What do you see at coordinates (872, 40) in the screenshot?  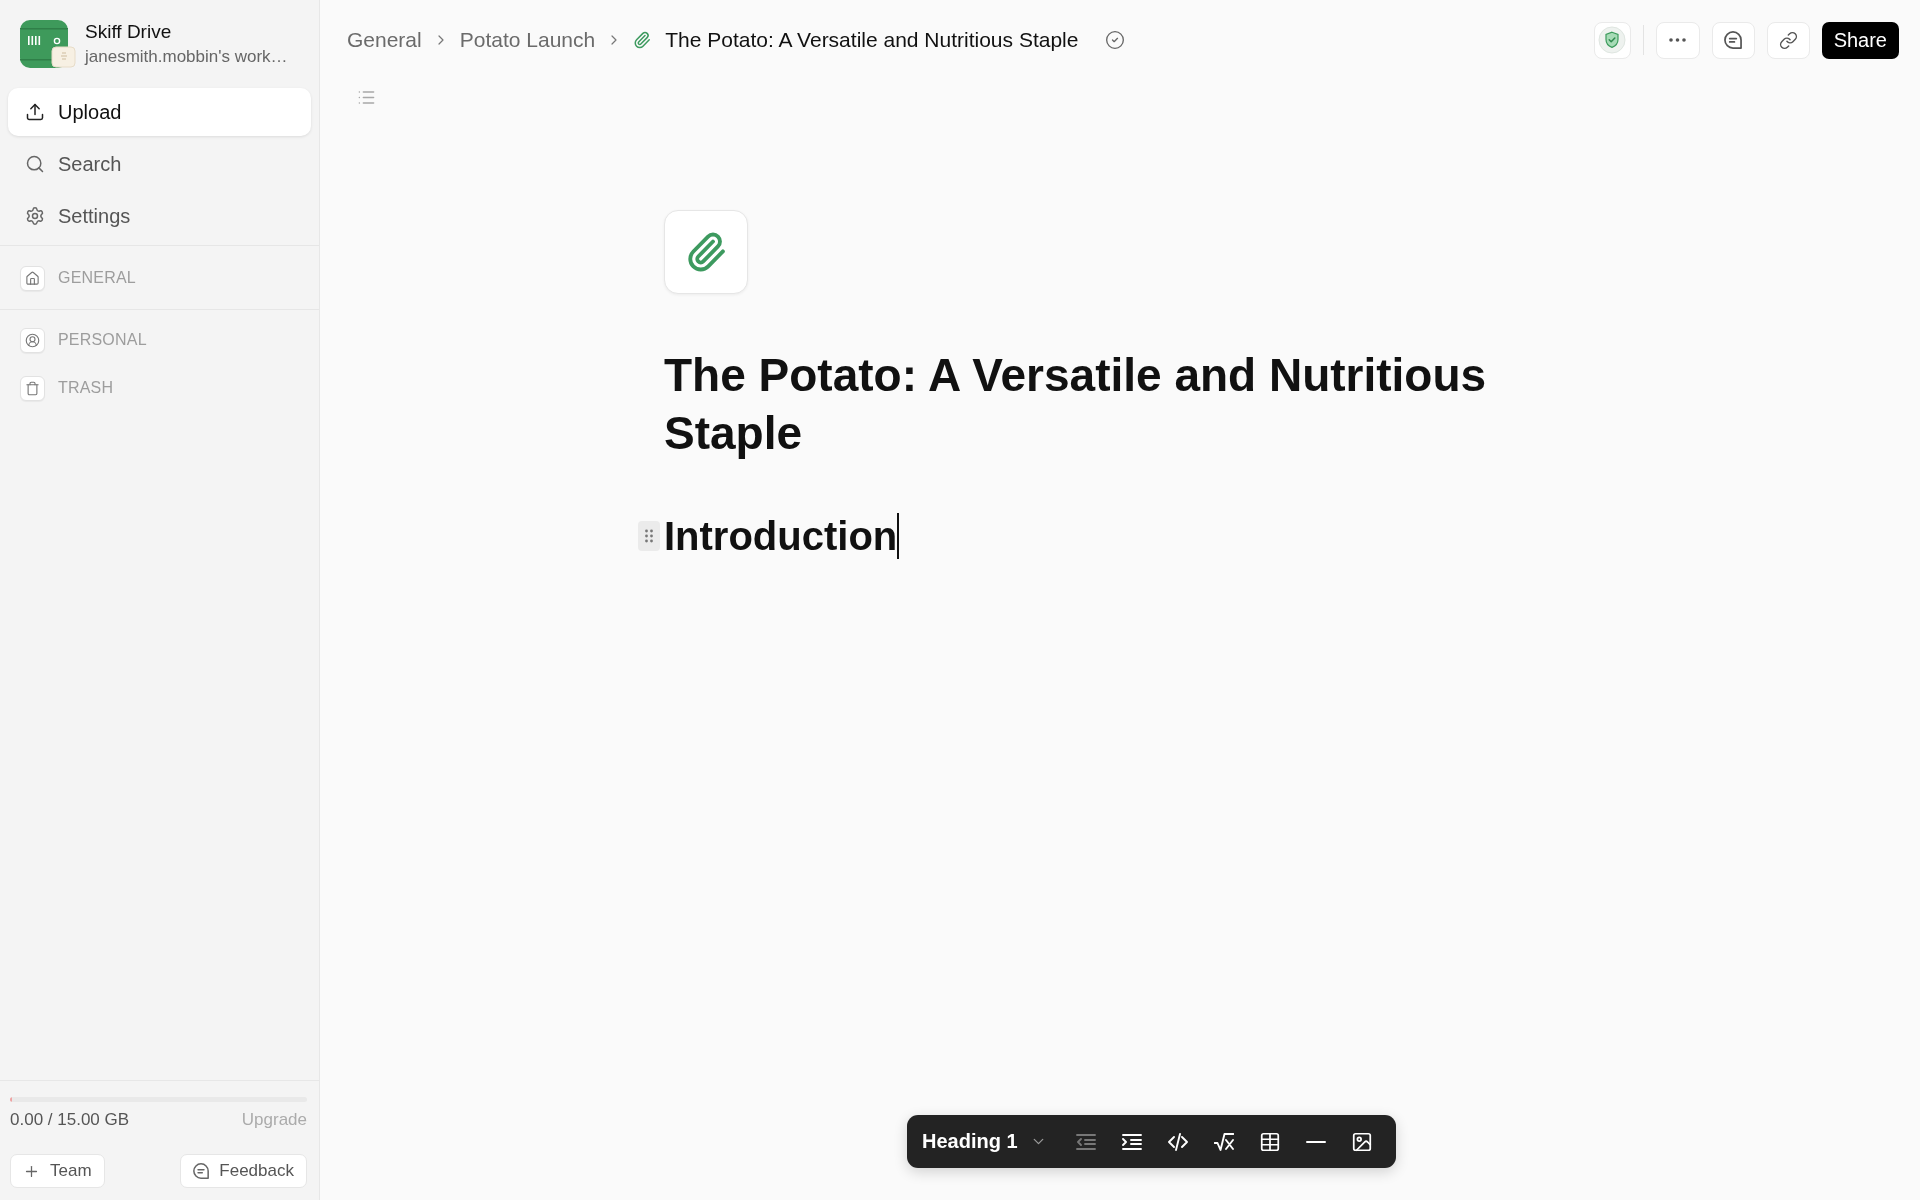 I see `breadcrumb-current: The Potato: A Versatile and Nutritious Staple` at bounding box center [872, 40].